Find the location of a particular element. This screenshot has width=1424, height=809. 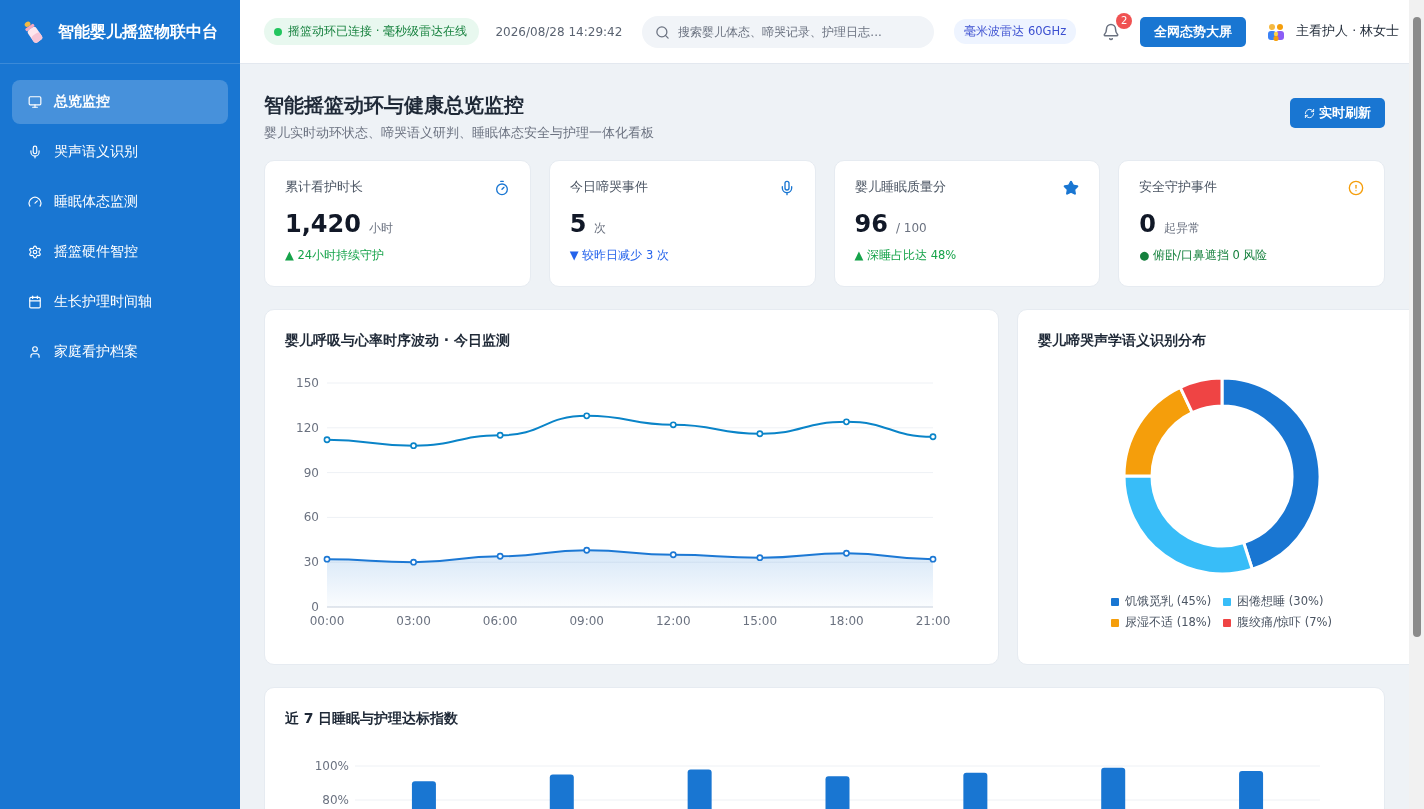

stat-value: 0 is located at coordinates (1147, 224).